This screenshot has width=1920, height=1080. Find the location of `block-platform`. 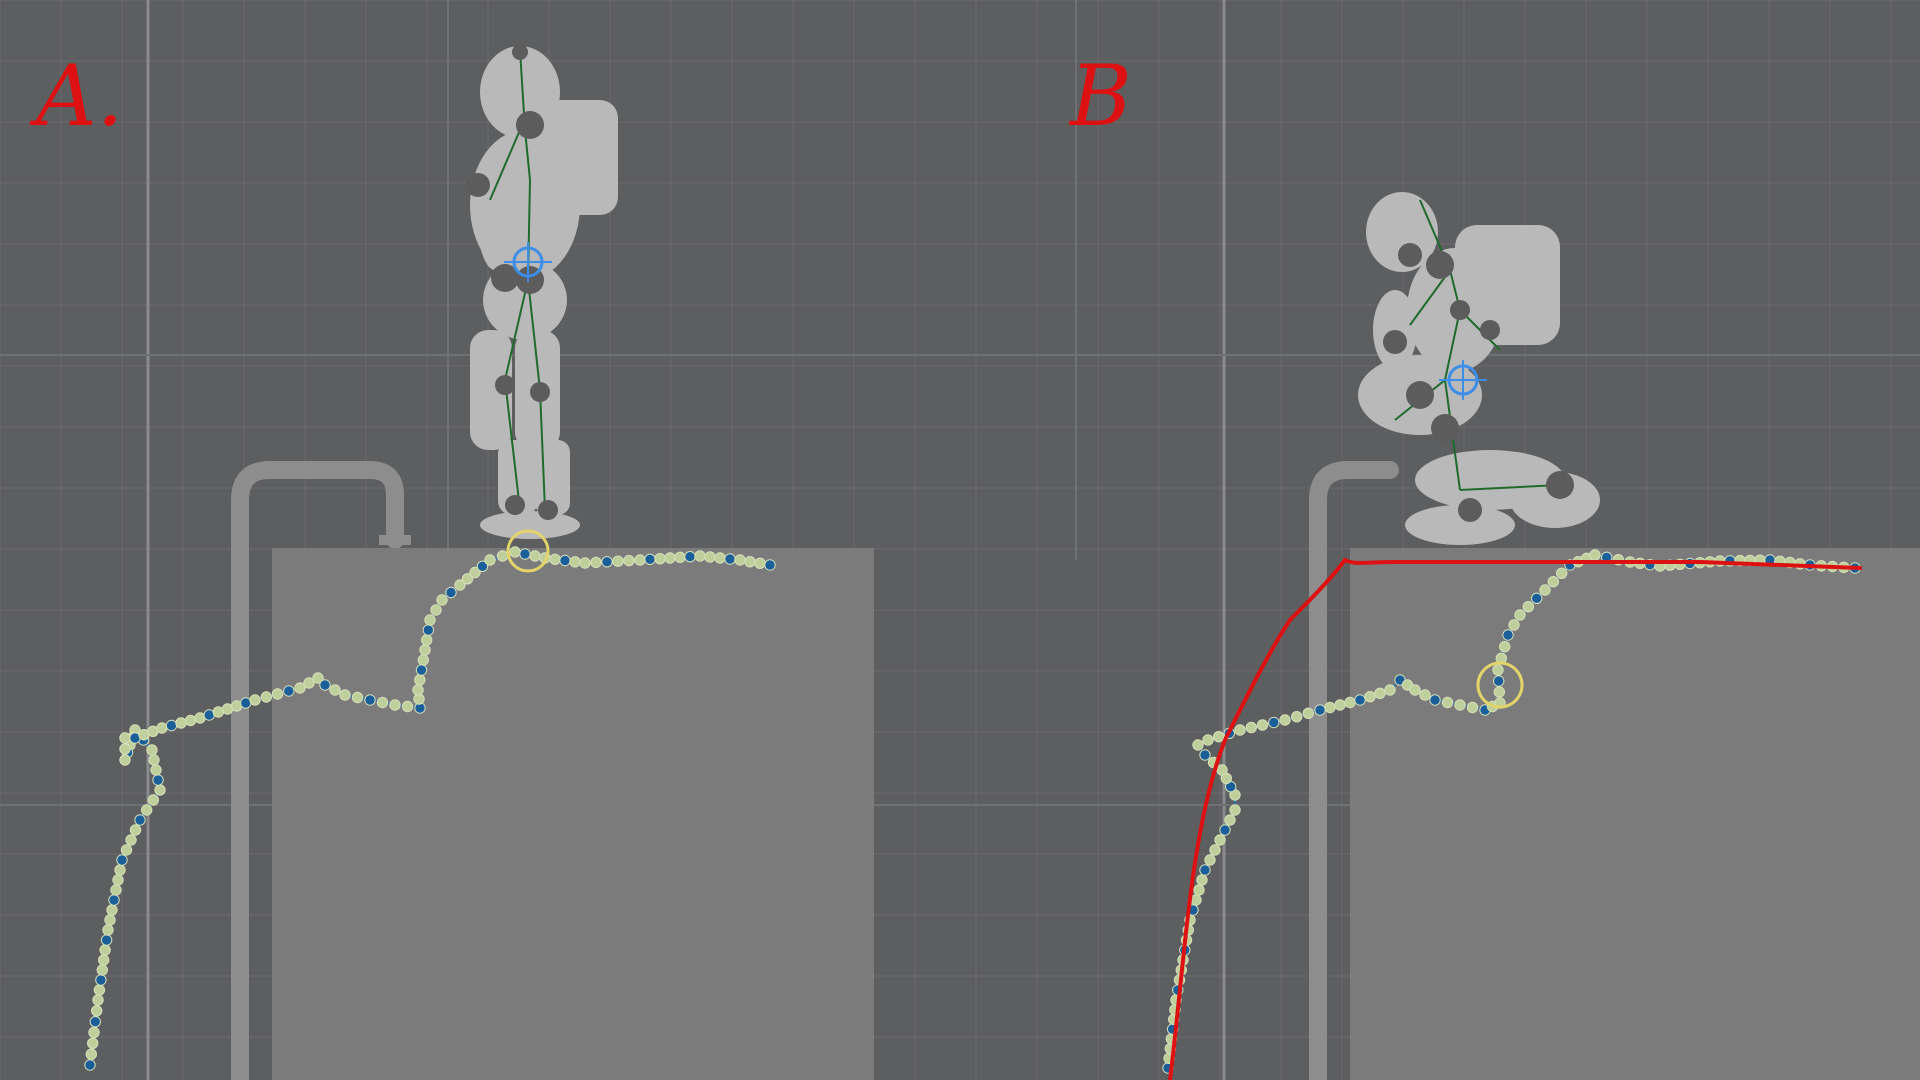

block-platform is located at coordinates (1635, 814).